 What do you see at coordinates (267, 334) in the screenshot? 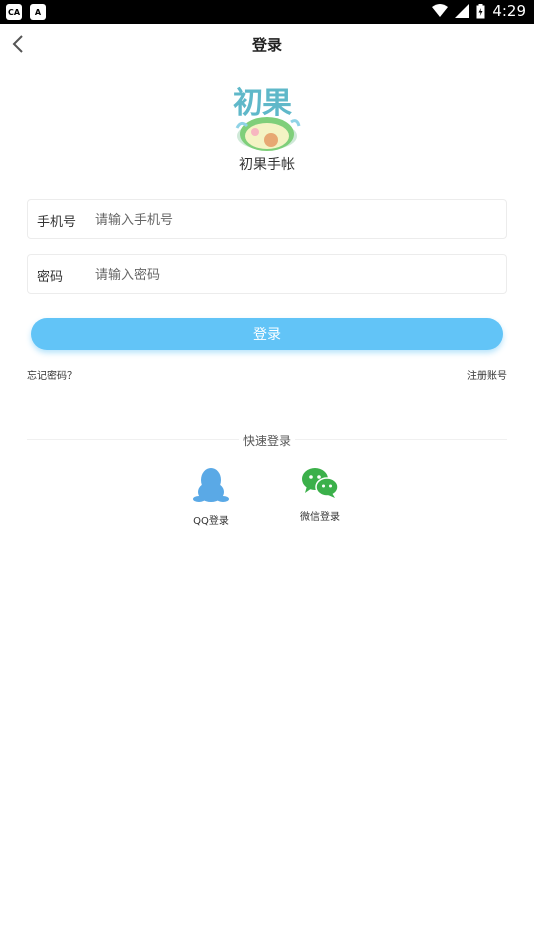
I see `login-button: 登录` at bounding box center [267, 334].